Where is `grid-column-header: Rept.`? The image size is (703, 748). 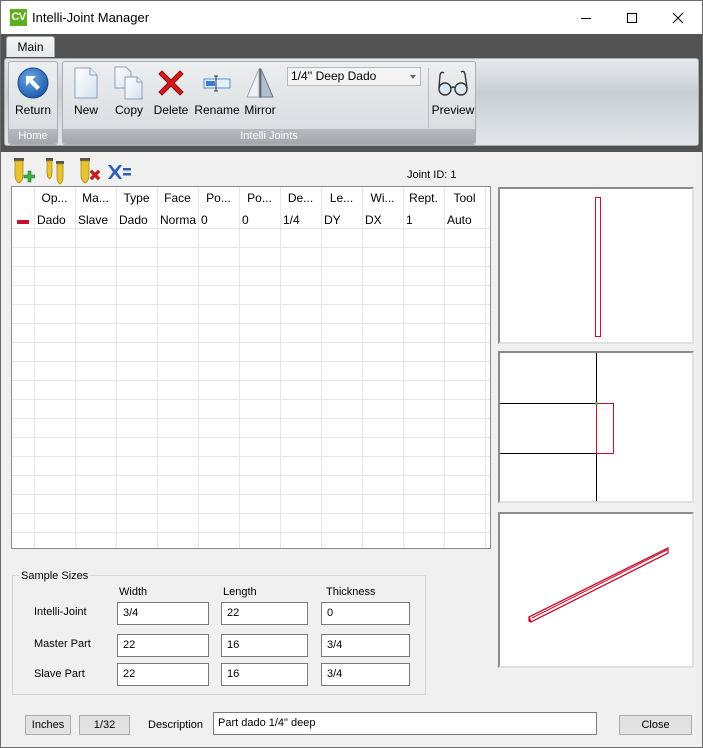 grid-column-header: Rept. is located at coordinates (423, 198).